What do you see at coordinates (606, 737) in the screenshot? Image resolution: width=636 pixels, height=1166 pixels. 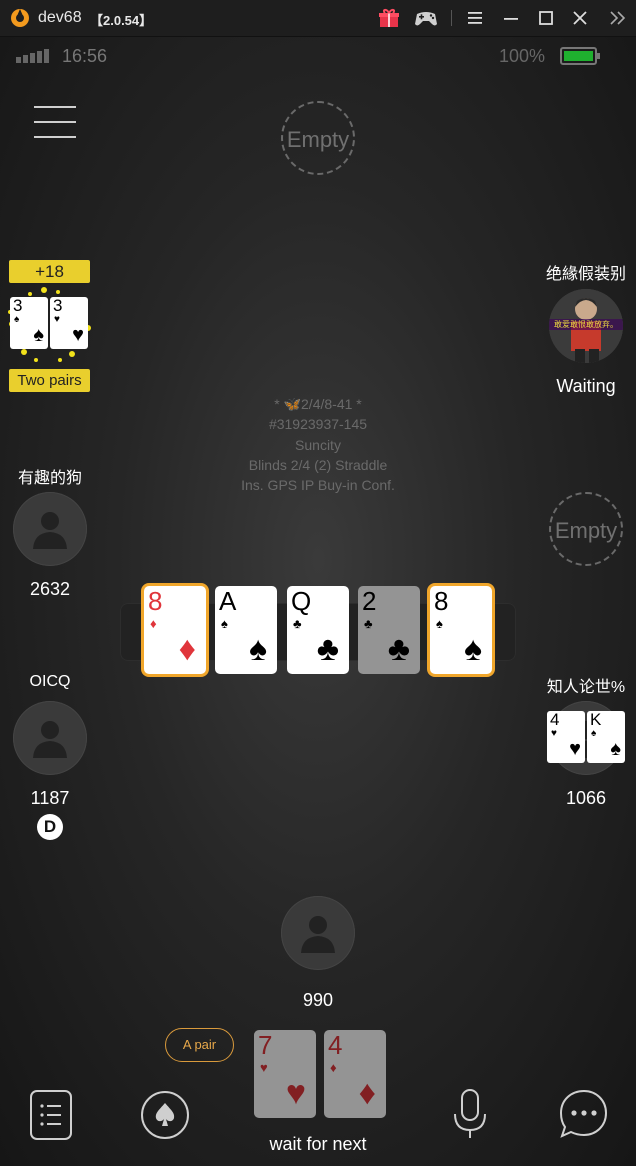 I see `right-low-card-2: K ♠ ♠` at bounding box center [606, 737].